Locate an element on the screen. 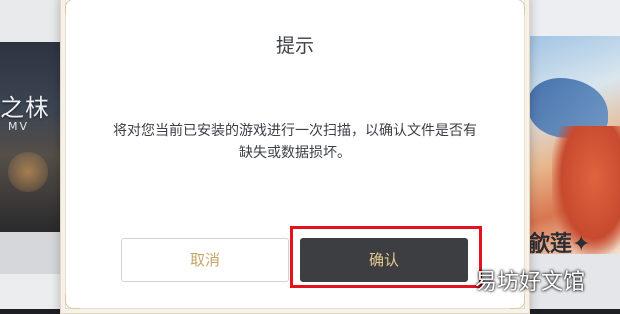 The image size is (620, 314). dialog-title: 提示 is located at coordinates (294, 46).